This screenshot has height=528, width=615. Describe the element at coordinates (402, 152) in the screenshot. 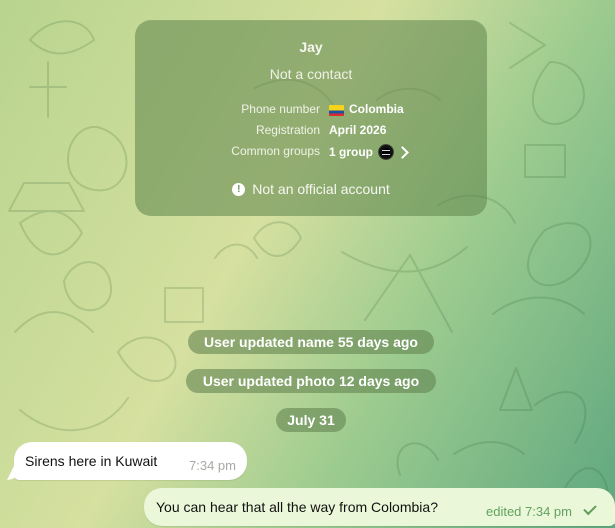

I see `chevron-right-icon` at that location.